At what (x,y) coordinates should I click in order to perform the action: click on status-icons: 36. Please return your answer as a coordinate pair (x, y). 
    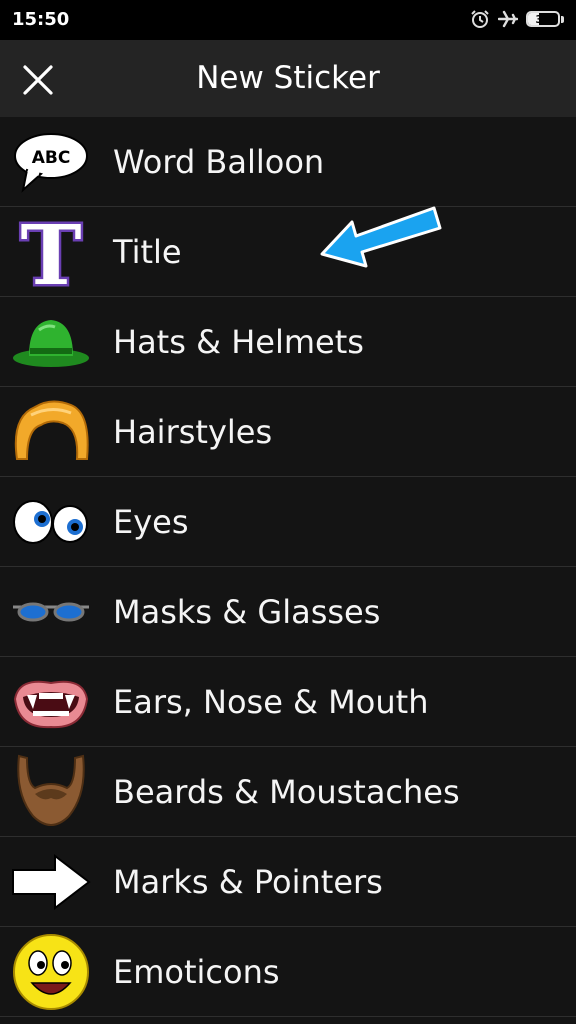
    Looking at the image, I should click on (517, 19).